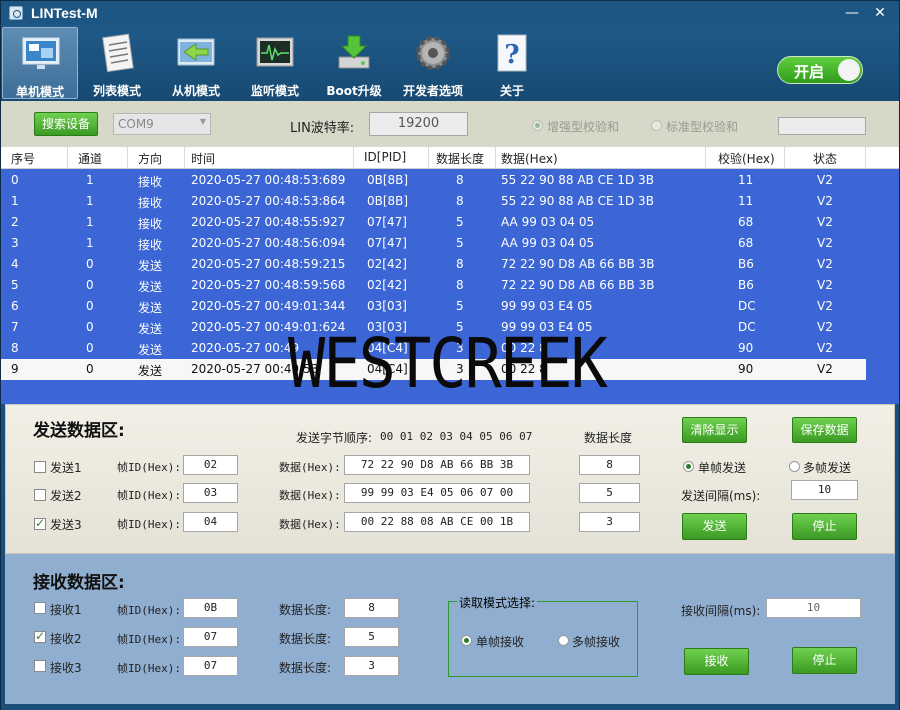  I want to click on tool-about: ? 关于, so click(512, 63).